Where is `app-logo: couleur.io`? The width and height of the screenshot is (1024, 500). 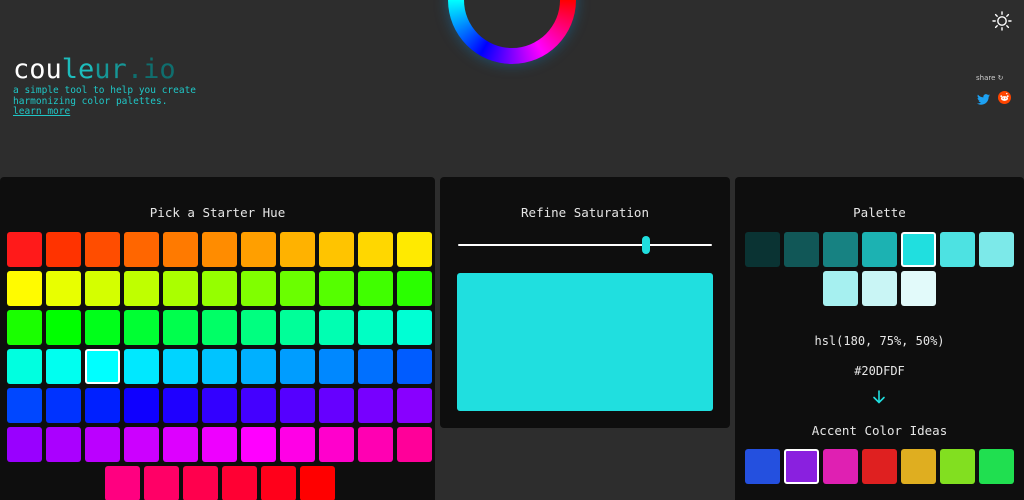
app-logo: couleur.io is located at coordinates (94, 70).